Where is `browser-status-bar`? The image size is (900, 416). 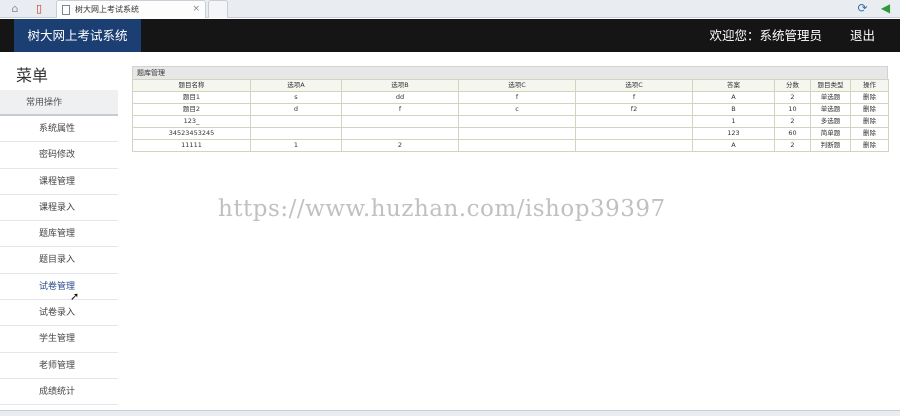 browser-status-bar is located at coordinates (450, 413).